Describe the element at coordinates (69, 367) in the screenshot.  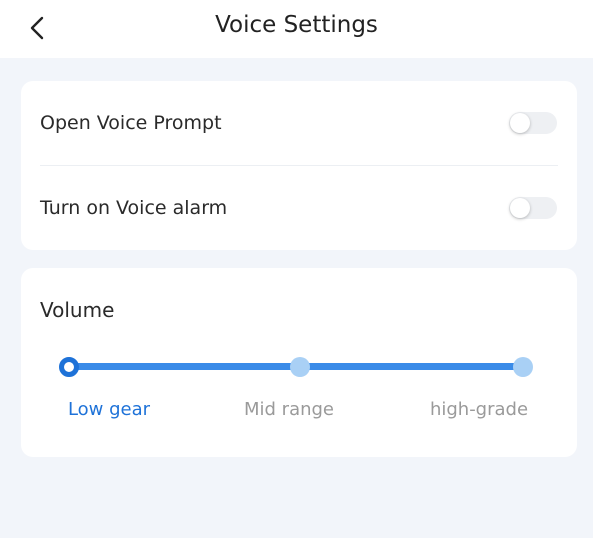
I see `volume-stop-low` at that location.